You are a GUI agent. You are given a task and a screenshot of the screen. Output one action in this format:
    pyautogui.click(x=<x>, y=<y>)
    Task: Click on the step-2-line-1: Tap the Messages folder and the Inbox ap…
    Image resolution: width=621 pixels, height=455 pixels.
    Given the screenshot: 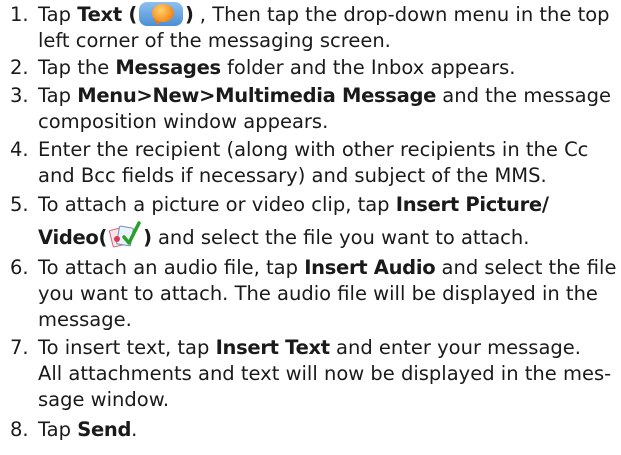 What is the action you would take?
    pyautogui.click(x=277, y=67)
    